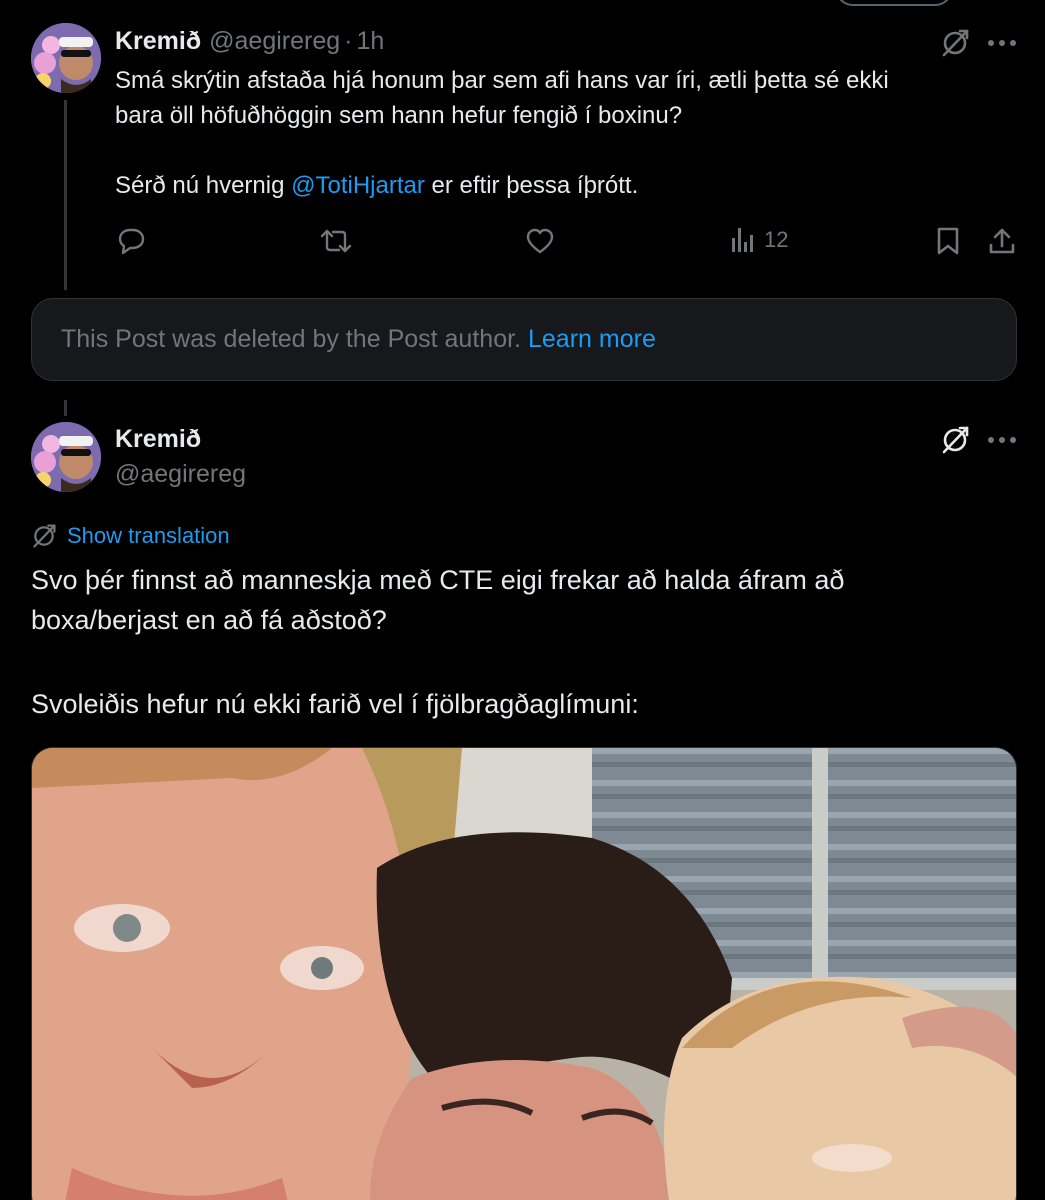 The width and height of the screenshot is (1045, 1200). I want to click on show-translation-label: Show translation, so click(148, 535).